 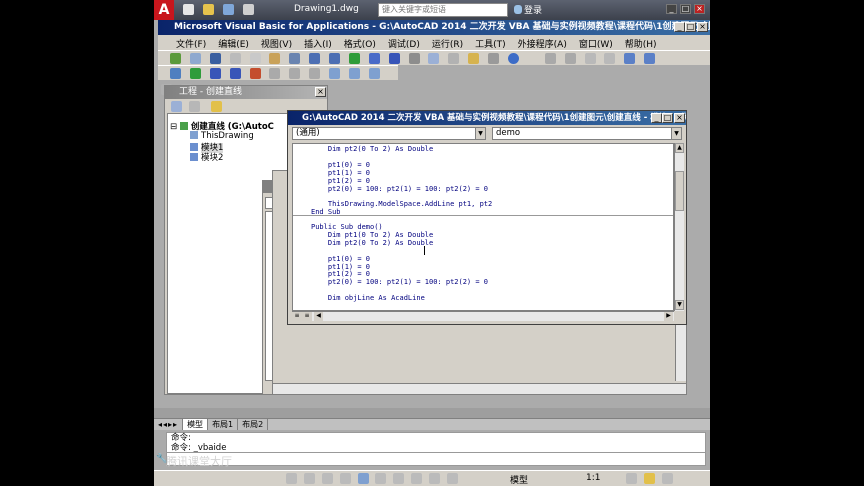 What do you see at coordinates (590, 58) in the screenshot?
I see `comment-icon` at bounding box center [590, 58].